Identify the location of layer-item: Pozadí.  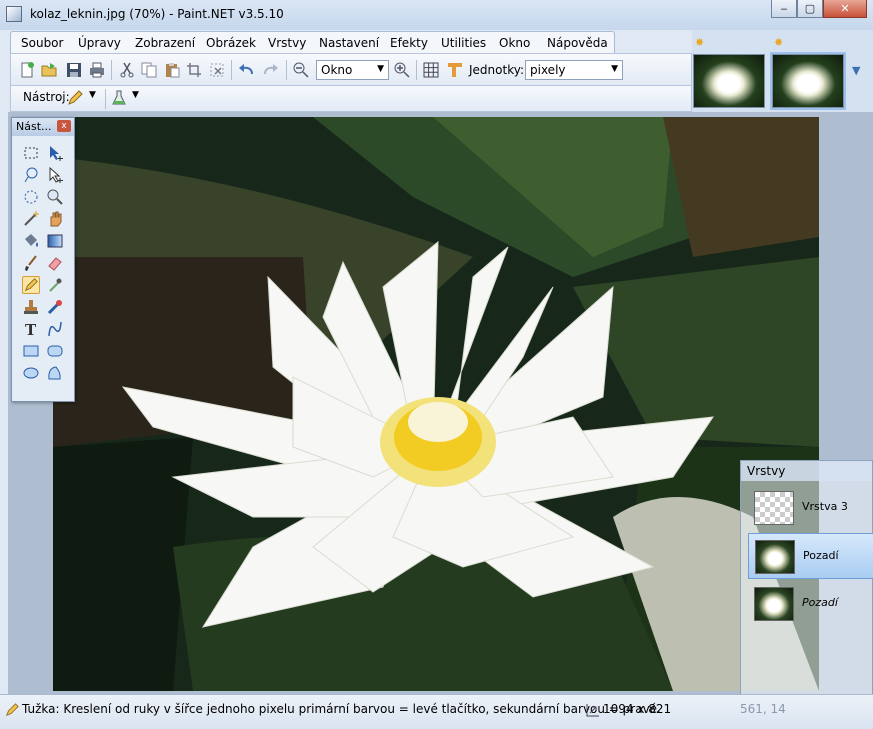
(810, 604).